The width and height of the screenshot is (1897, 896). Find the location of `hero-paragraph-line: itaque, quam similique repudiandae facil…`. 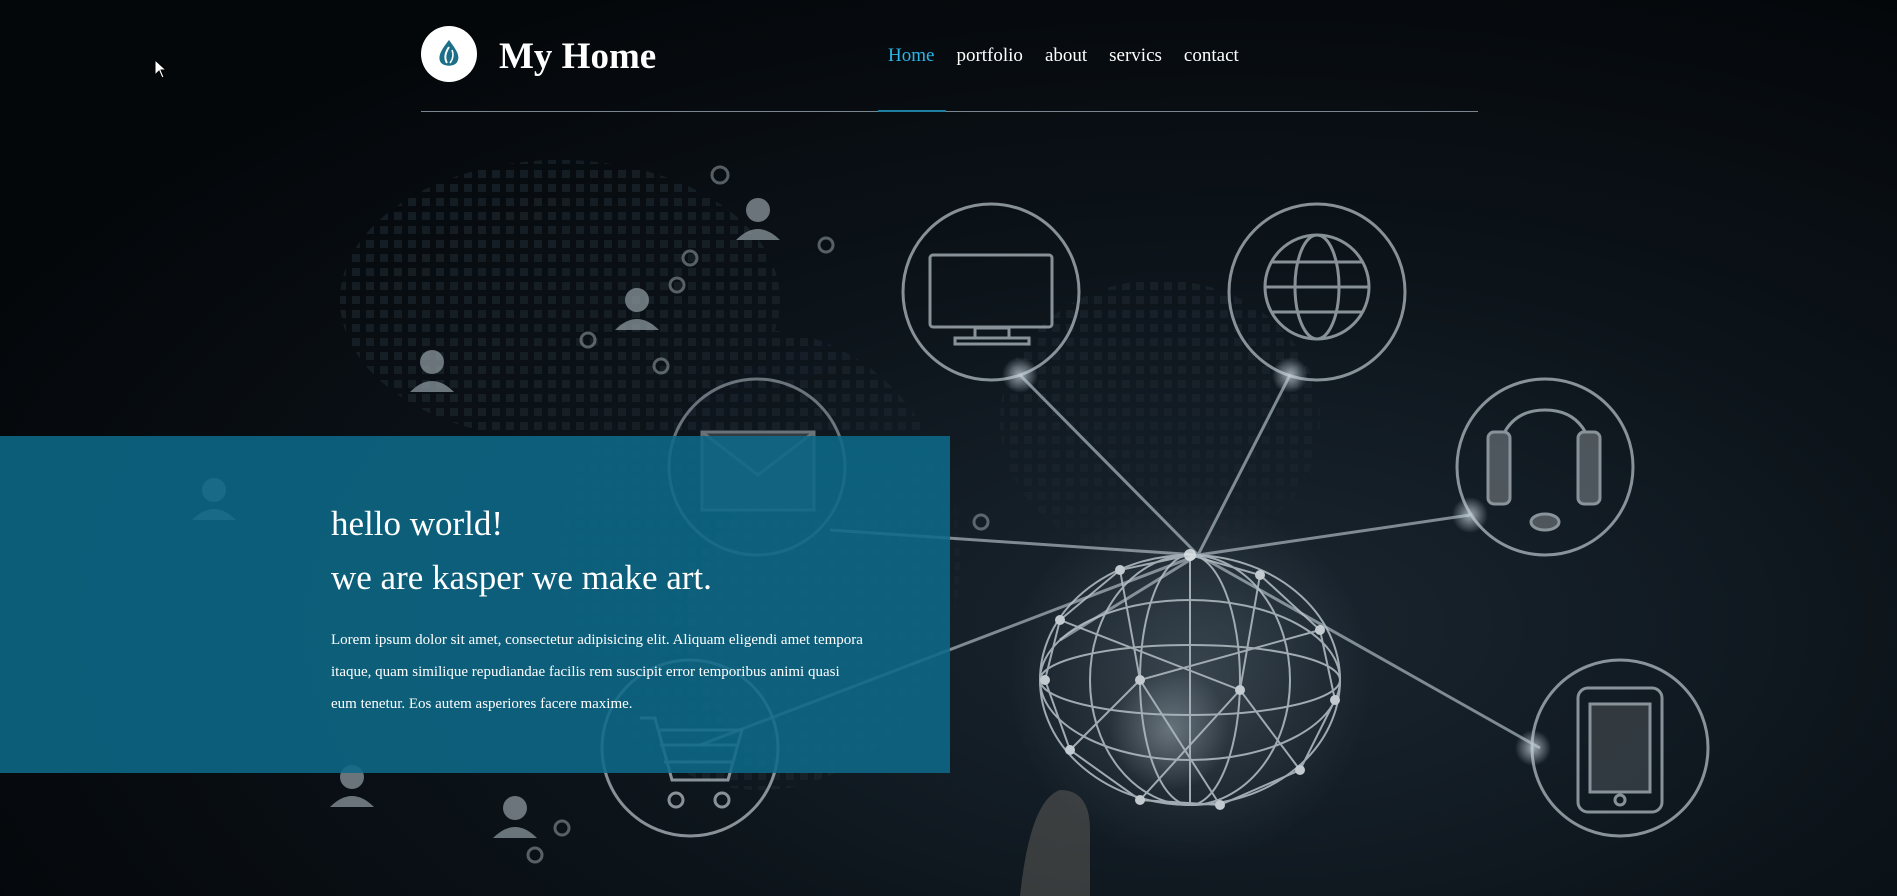

hero-paragraph-line: itaque, quam similique repudiandae facil… is located at coordinates (585, 672).